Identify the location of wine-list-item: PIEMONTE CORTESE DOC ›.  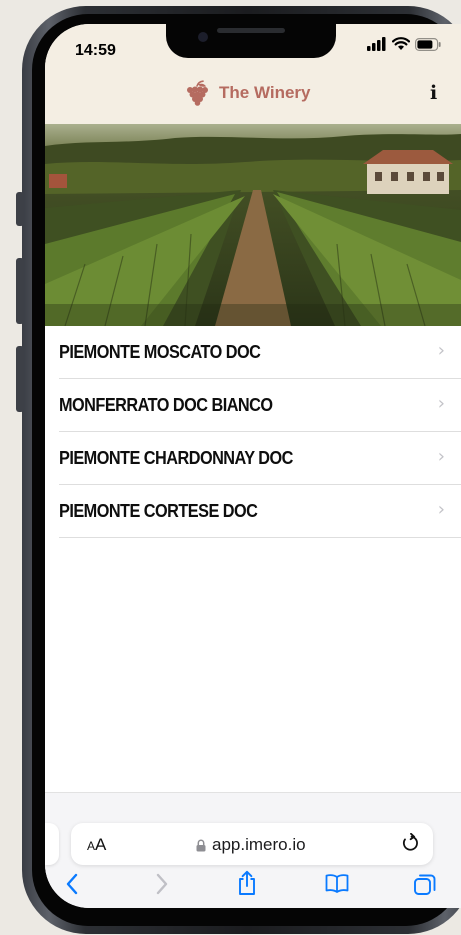
(260, 511).